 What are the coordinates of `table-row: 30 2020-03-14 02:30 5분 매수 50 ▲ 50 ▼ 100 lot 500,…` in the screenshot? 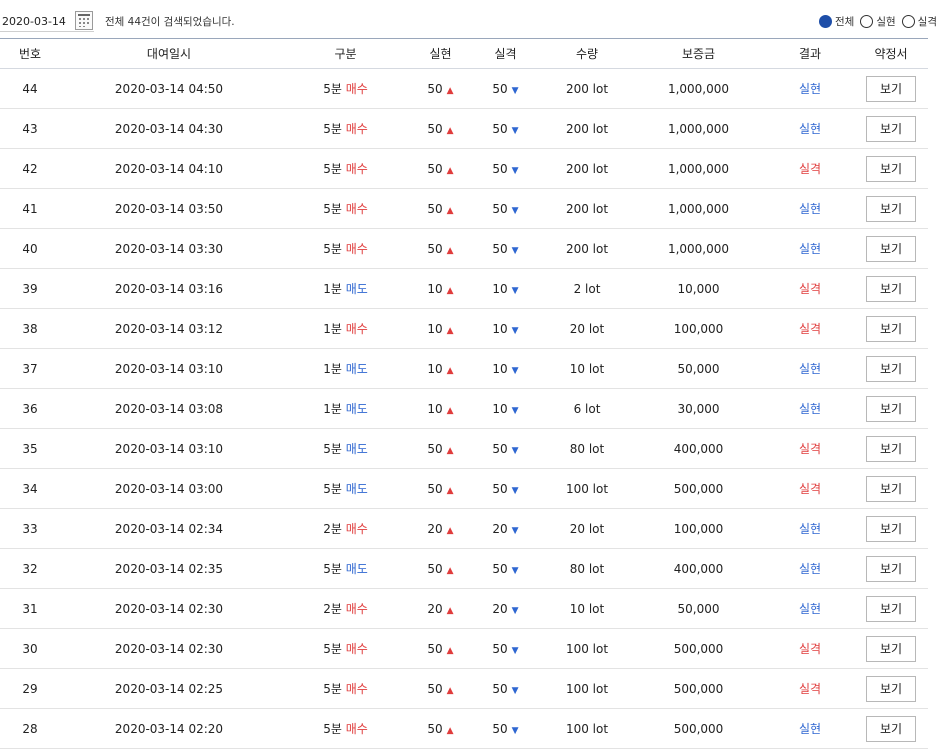 It's located at (464, 648).